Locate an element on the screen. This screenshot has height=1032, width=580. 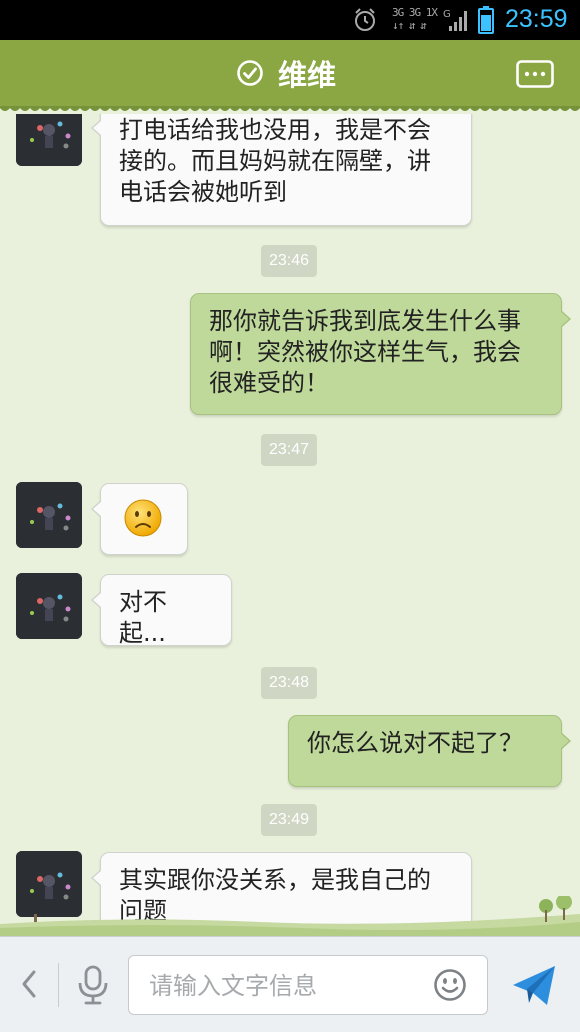
emoji-picker-icon is located at coordinates (450, 985).